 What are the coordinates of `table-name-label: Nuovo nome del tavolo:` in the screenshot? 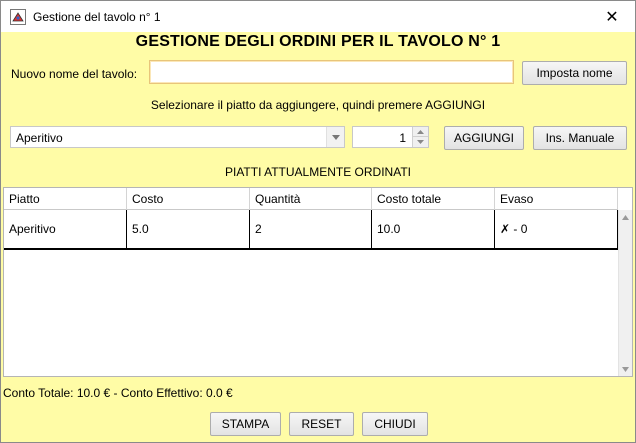 It's located at (74, 74).